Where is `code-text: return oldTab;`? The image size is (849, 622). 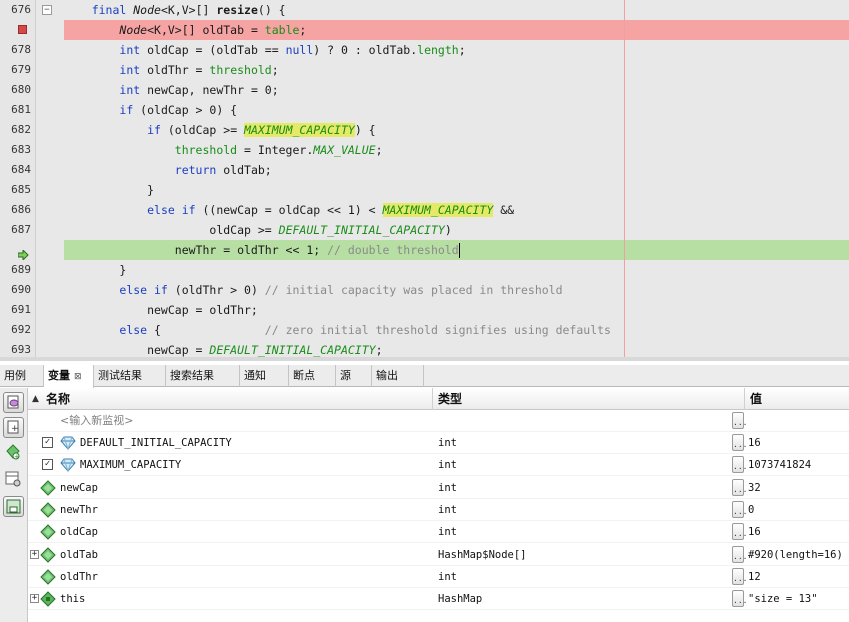
code-text: return oldTab; is located at coordinates (168, 170).